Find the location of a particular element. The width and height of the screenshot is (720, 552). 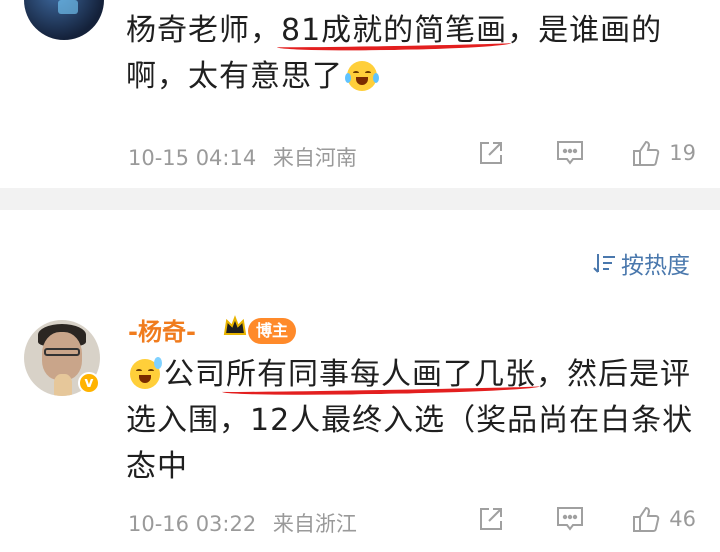

comment-location: 来自河南 is located at coordinates (314, 158).